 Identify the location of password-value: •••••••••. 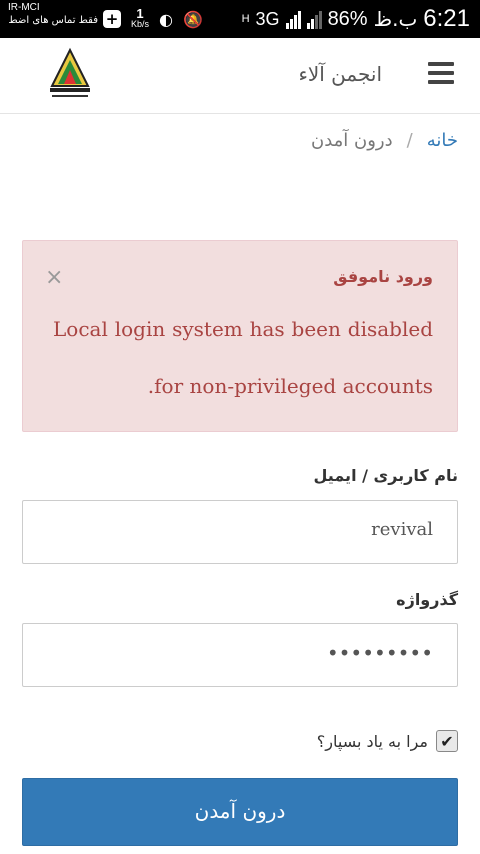
(379, 653).